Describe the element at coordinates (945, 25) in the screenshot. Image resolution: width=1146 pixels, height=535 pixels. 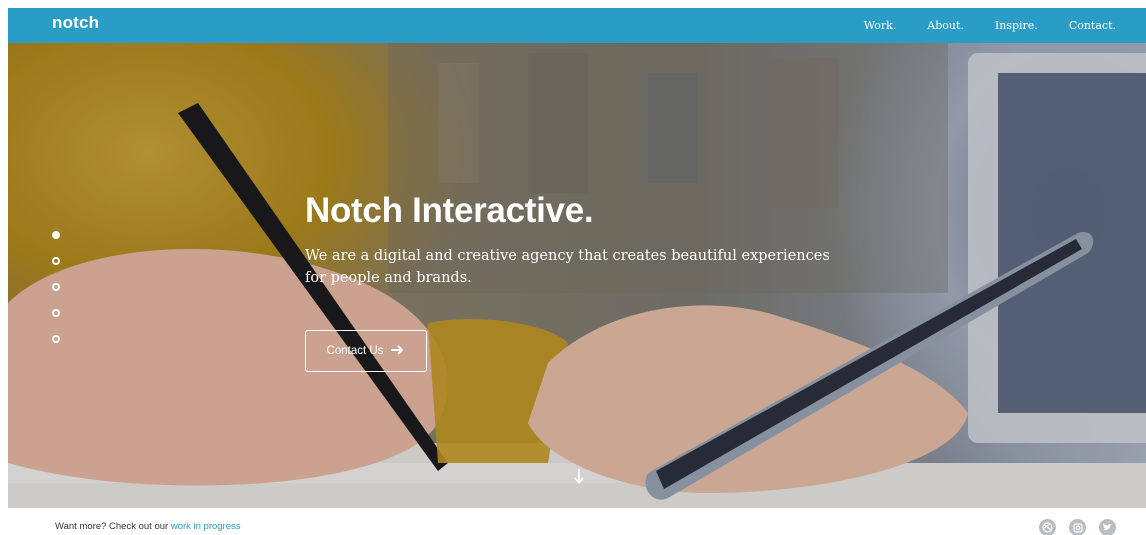
I see `nav-link-about: About.` at that location.